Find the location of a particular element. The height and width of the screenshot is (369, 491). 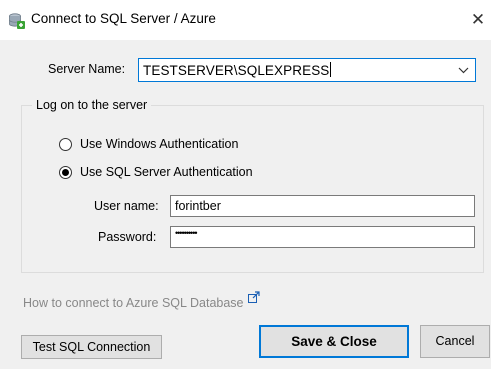

username-input: forintber is located at coordinates (322, 206).